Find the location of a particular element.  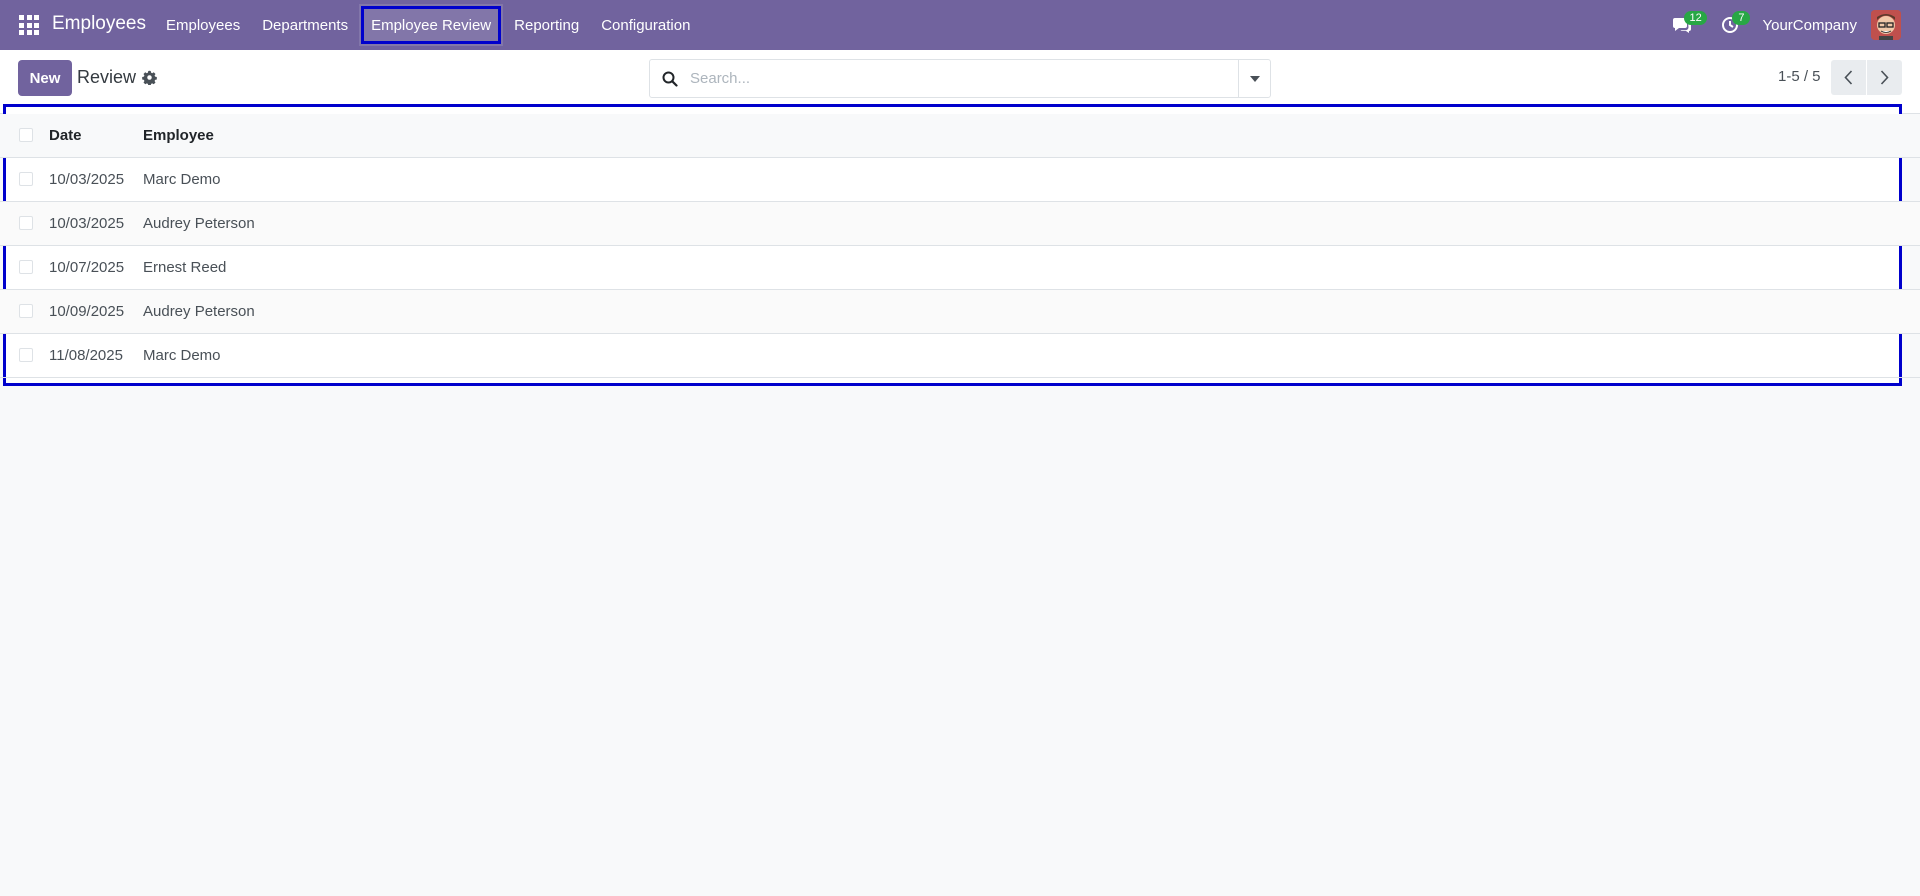

pager-next-button is located at coordinates (1884, 77).